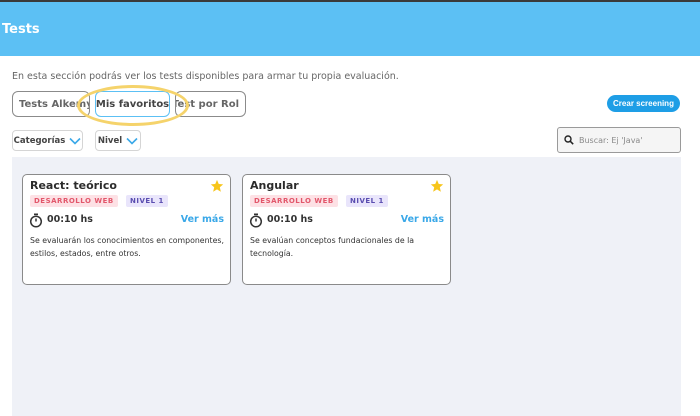 The width and height of the screenshot is (700, 416). What do you see at coordinates (350, 28) in the screenshot?
I see `app-header: Tests` at bounding box center [350, 28].